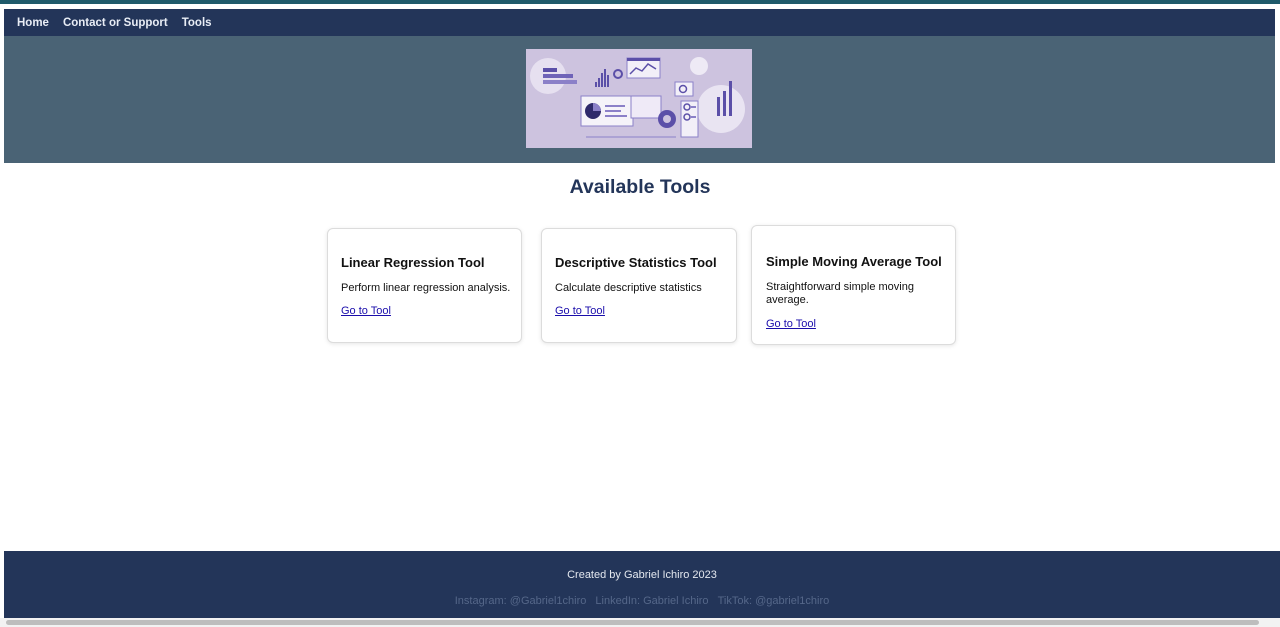 The image size is (1280, 627). What do you see at coordinates (115, 23) in the screenshot?
I see `nav-contact-support: Contact or Support` at bounding box center [115, 23].